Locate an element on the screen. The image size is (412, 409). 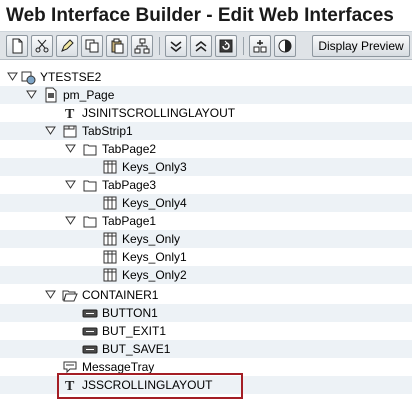
tree-node-but-exit1: BUT_EXIT1 is located at coordinates (206, 331).